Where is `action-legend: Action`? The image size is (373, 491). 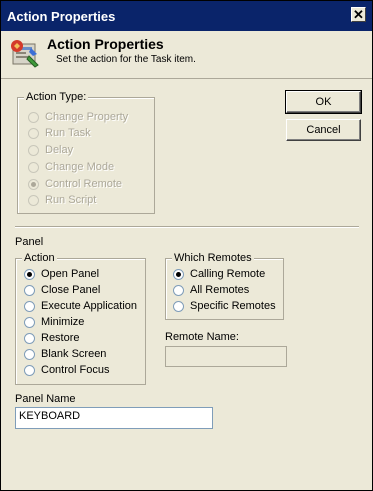 action-legend: Action is located at coordinates (39, 258).